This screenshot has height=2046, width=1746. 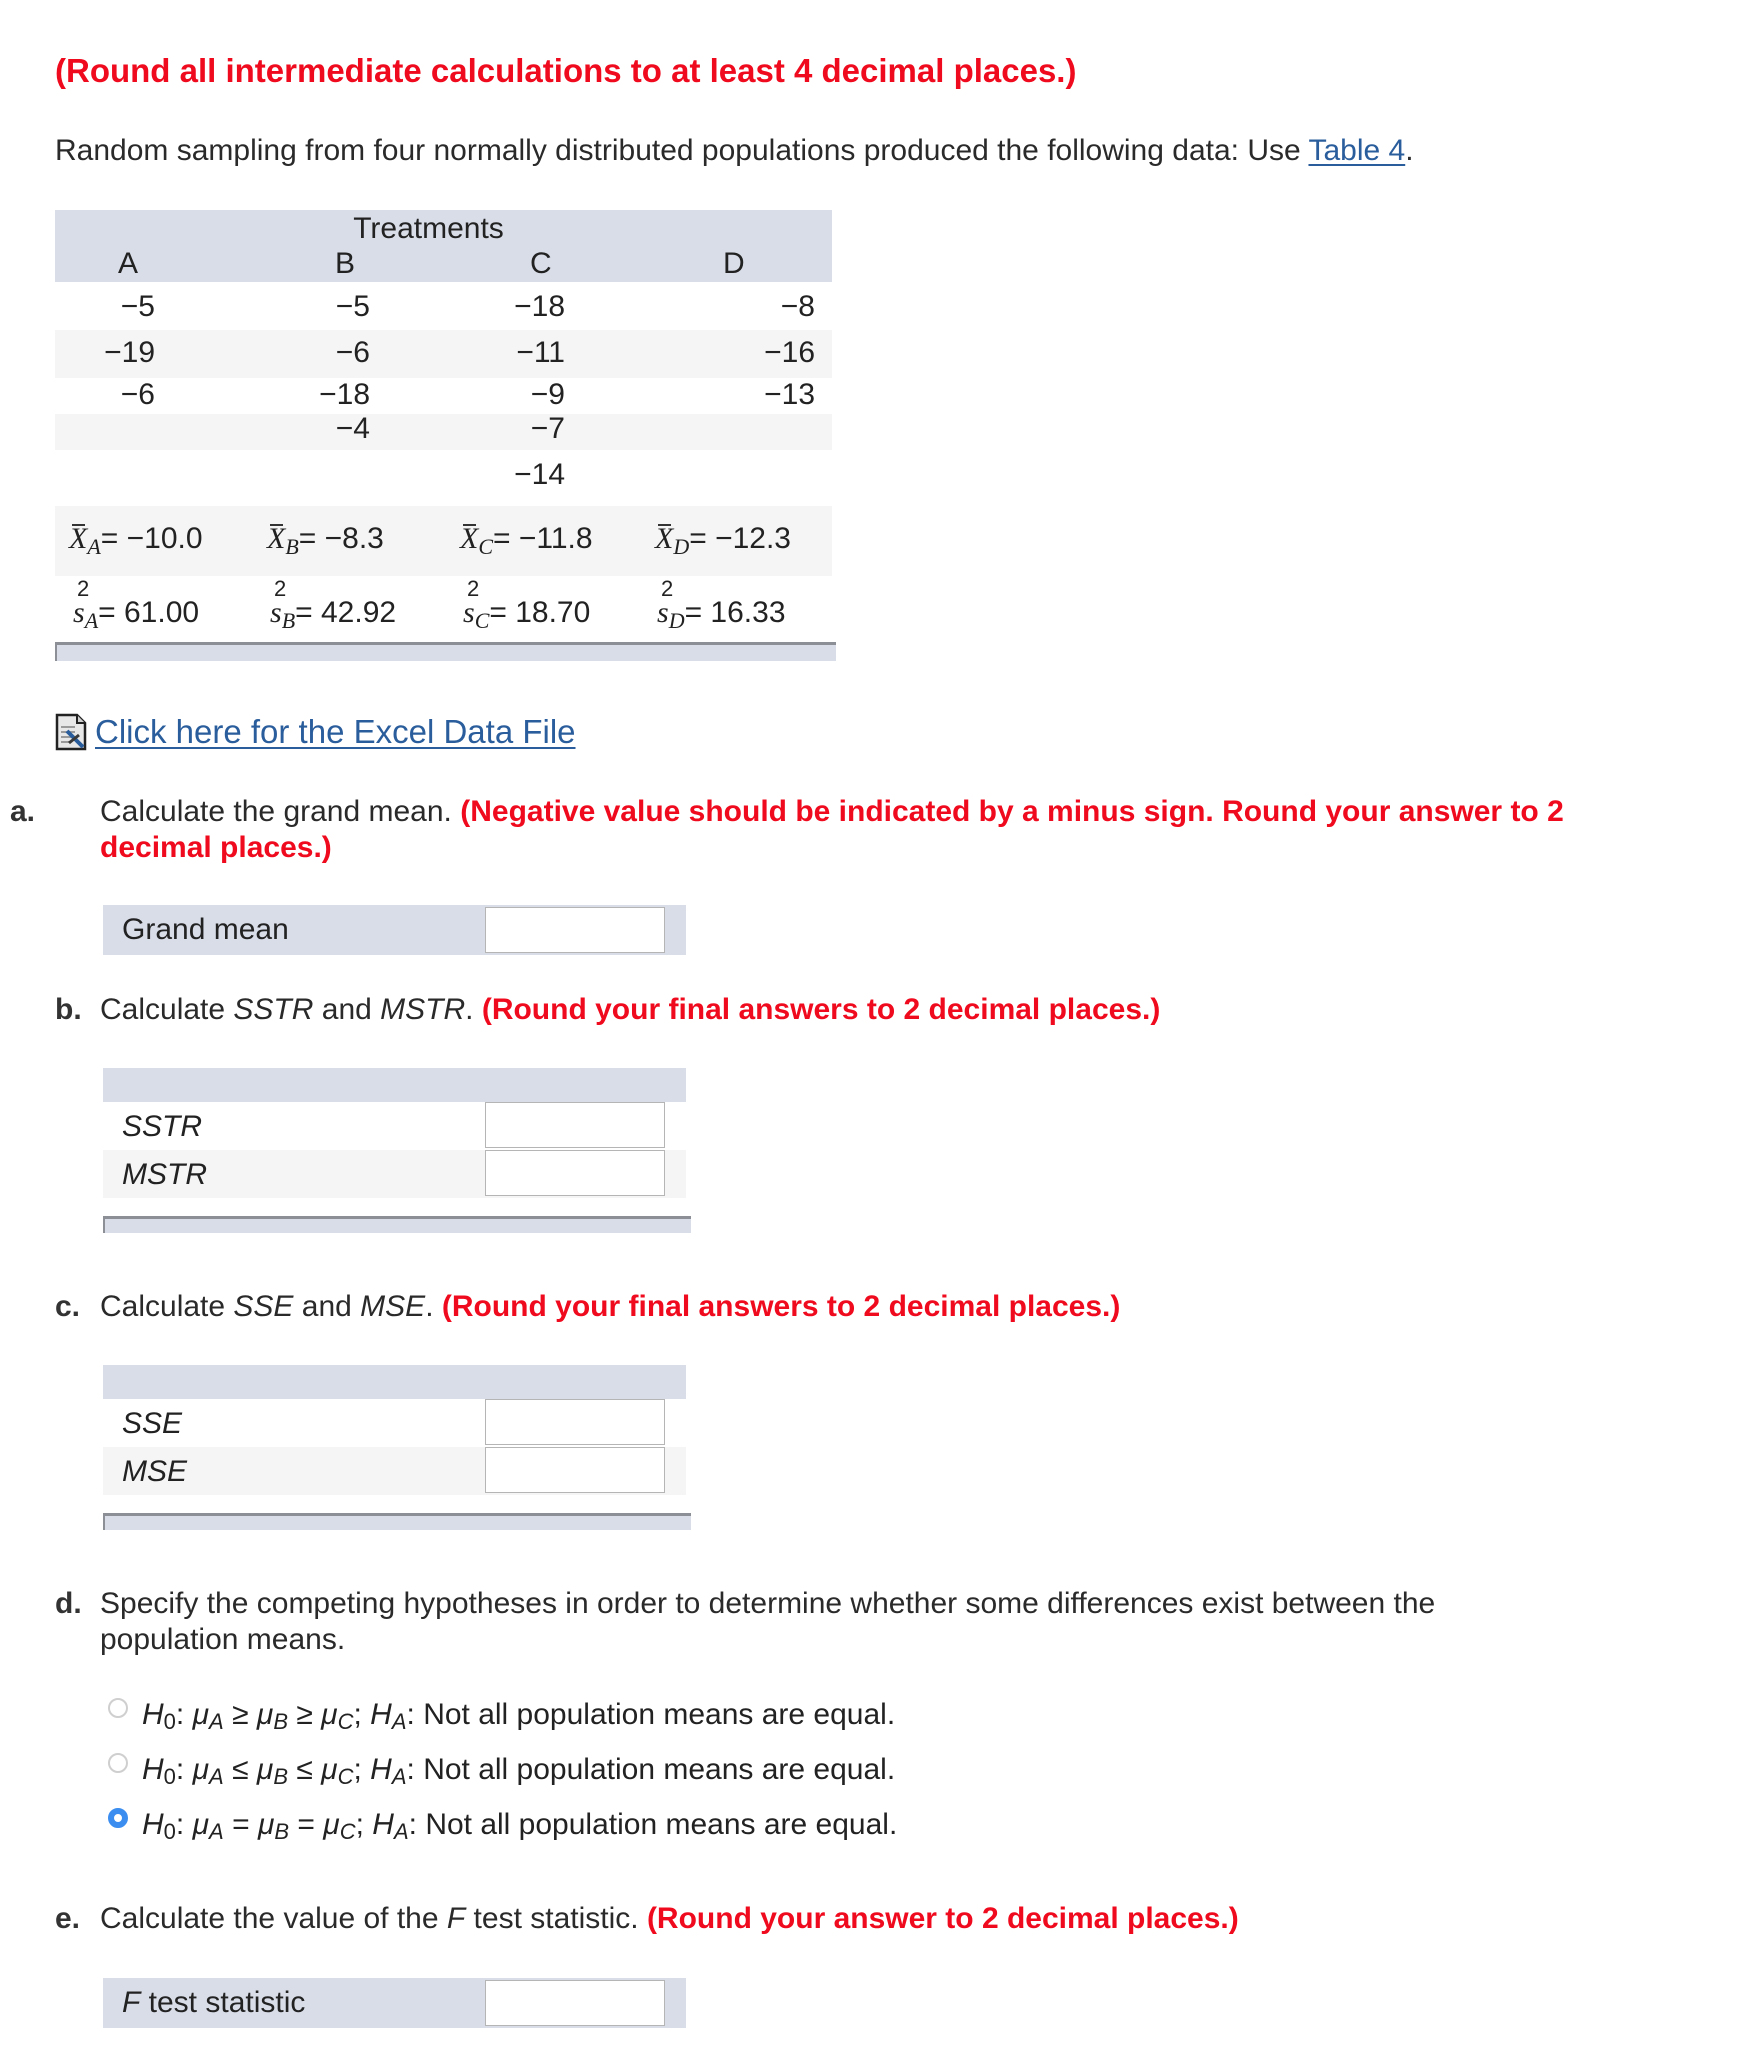 I want to click on mean-a: XA= −10.0, so click(x=136, y=540).